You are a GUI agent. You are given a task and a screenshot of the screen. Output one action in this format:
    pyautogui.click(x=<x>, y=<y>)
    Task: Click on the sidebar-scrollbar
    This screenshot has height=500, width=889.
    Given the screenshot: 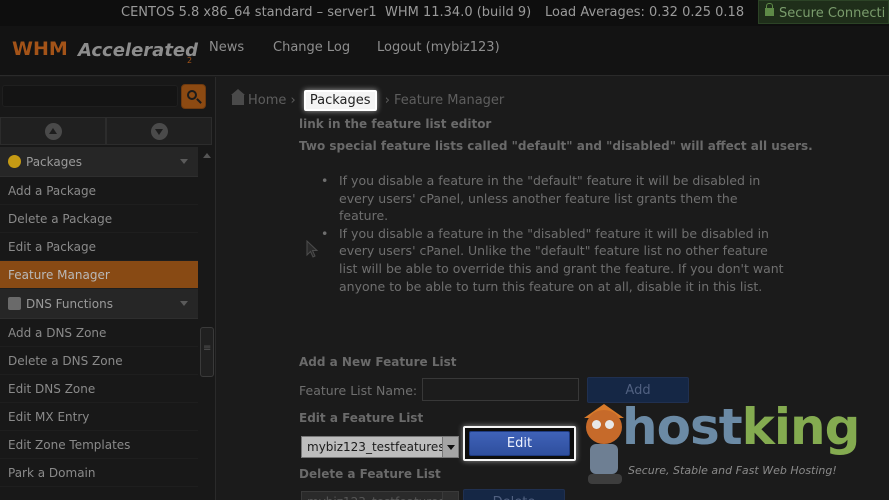 What is the action you would take?
    pyautogui.click(x=207, y=324)
    